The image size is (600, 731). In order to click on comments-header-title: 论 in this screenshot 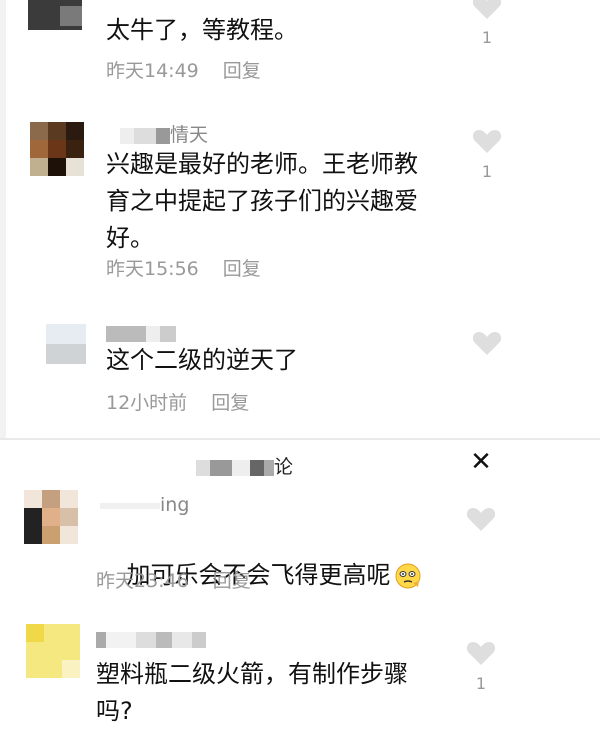, I will do `click(244, 465)`.